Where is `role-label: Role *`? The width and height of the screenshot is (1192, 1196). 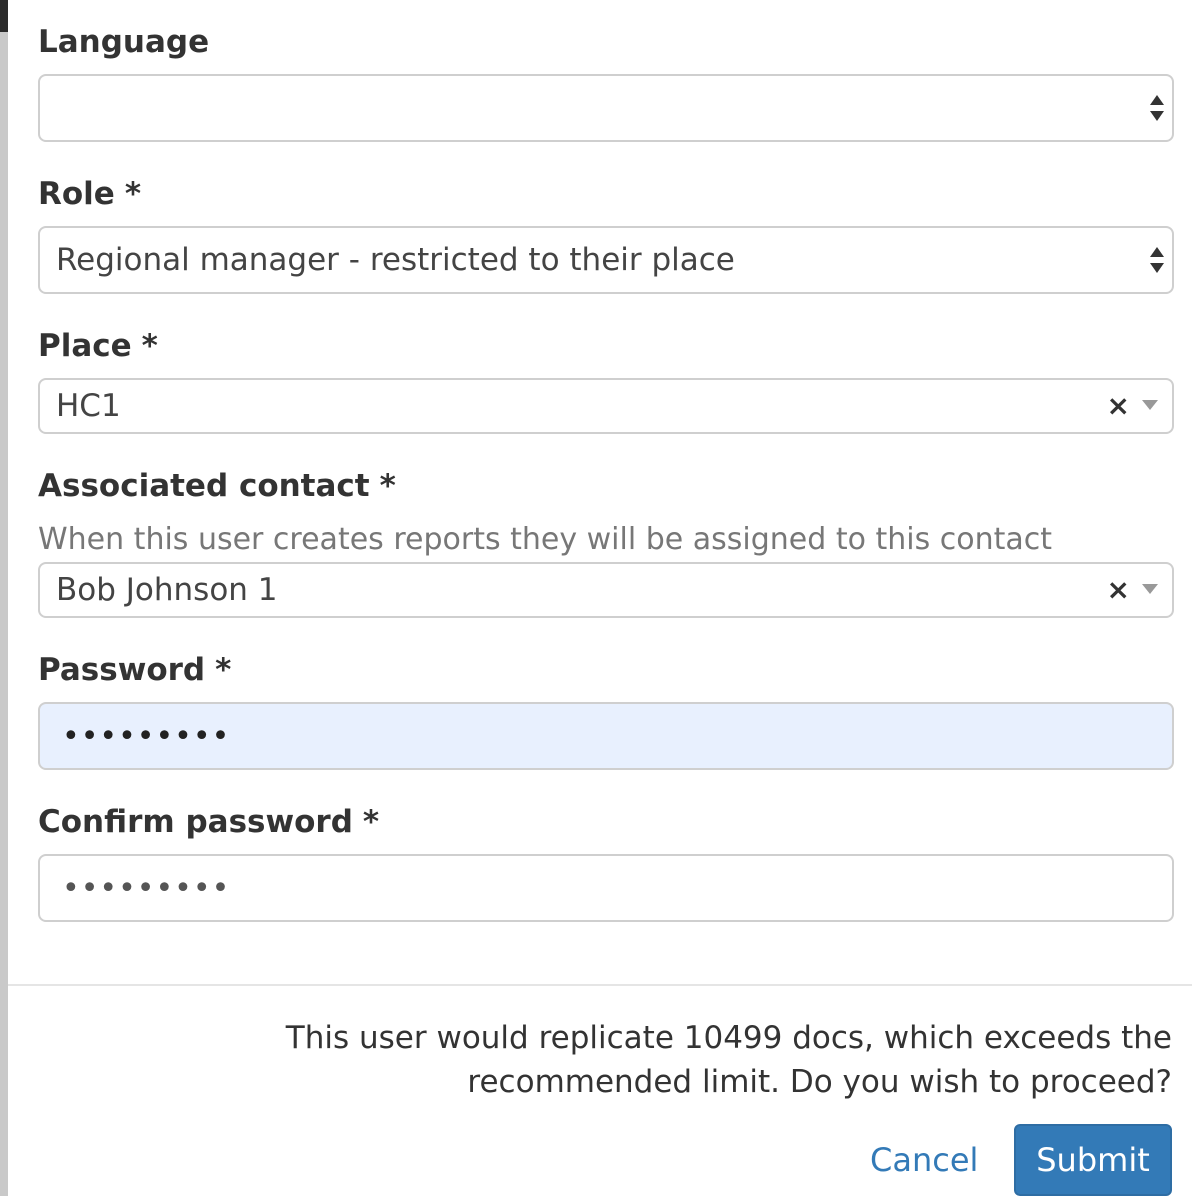
role-label: Role * is located at coordinates (89, 194).